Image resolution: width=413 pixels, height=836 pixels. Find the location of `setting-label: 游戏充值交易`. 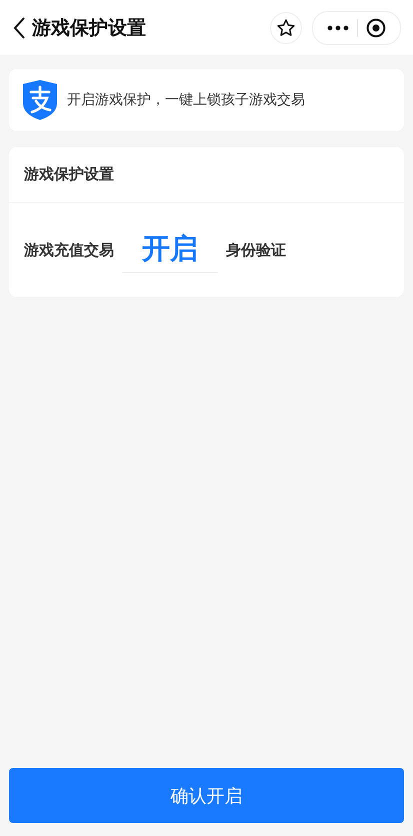

setting-label: 游戏充值交易 is located at coordinates (69, 250).